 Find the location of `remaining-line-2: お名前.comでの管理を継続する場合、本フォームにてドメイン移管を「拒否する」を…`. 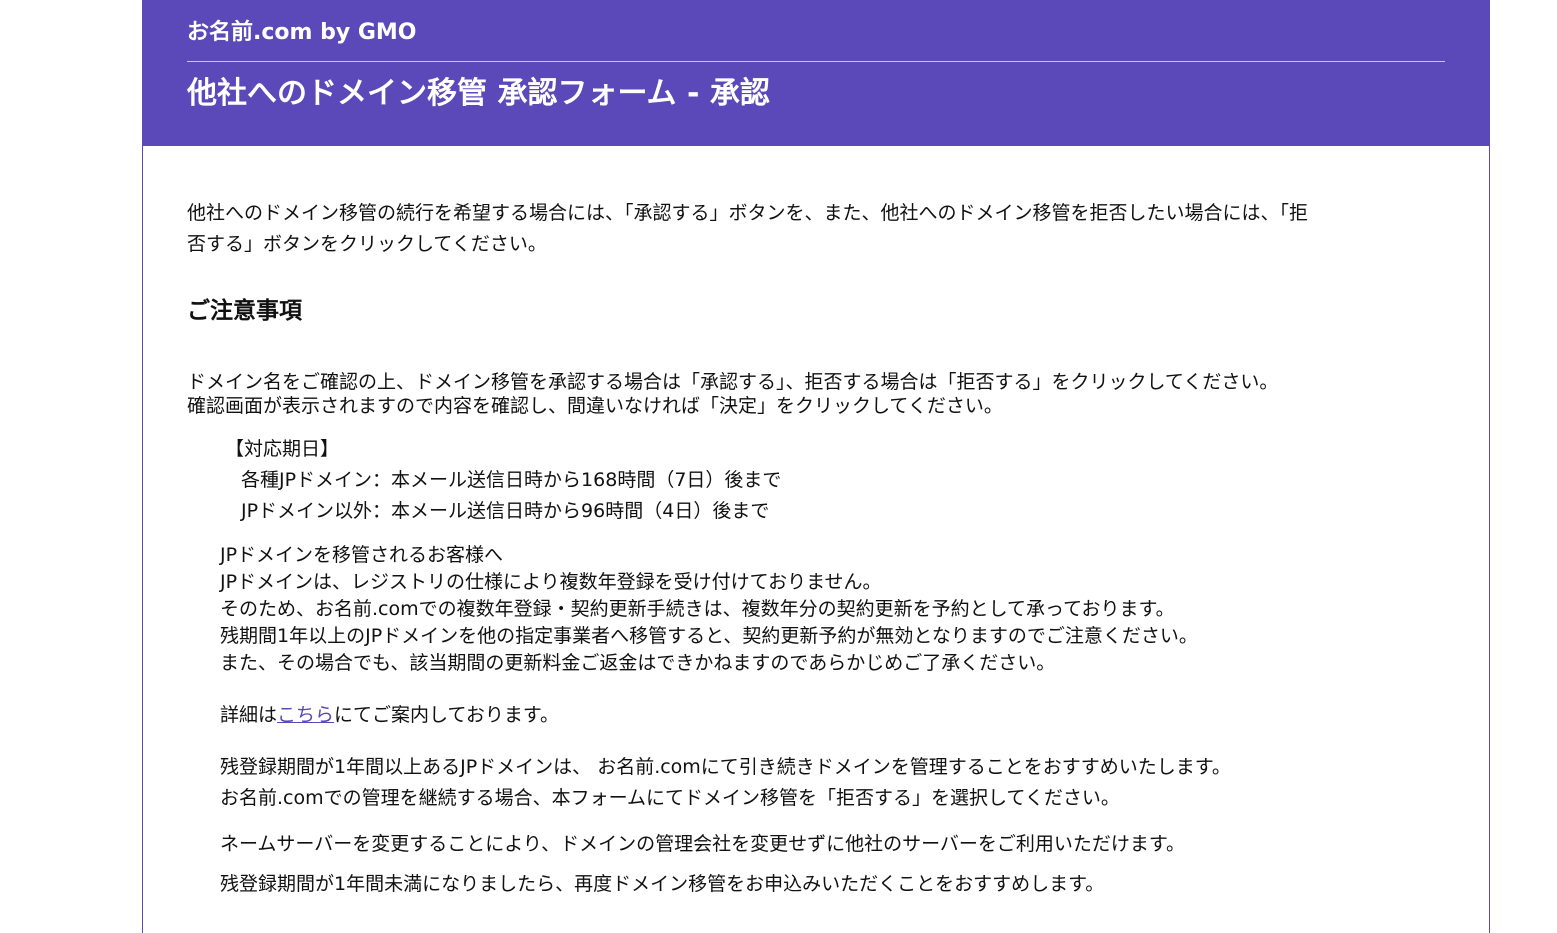

remaining-line-2: お名前.comでの管理を継続する場合、本フォームにてドメイン移管を「拒否する」を… is located at coordinates (670, 798).